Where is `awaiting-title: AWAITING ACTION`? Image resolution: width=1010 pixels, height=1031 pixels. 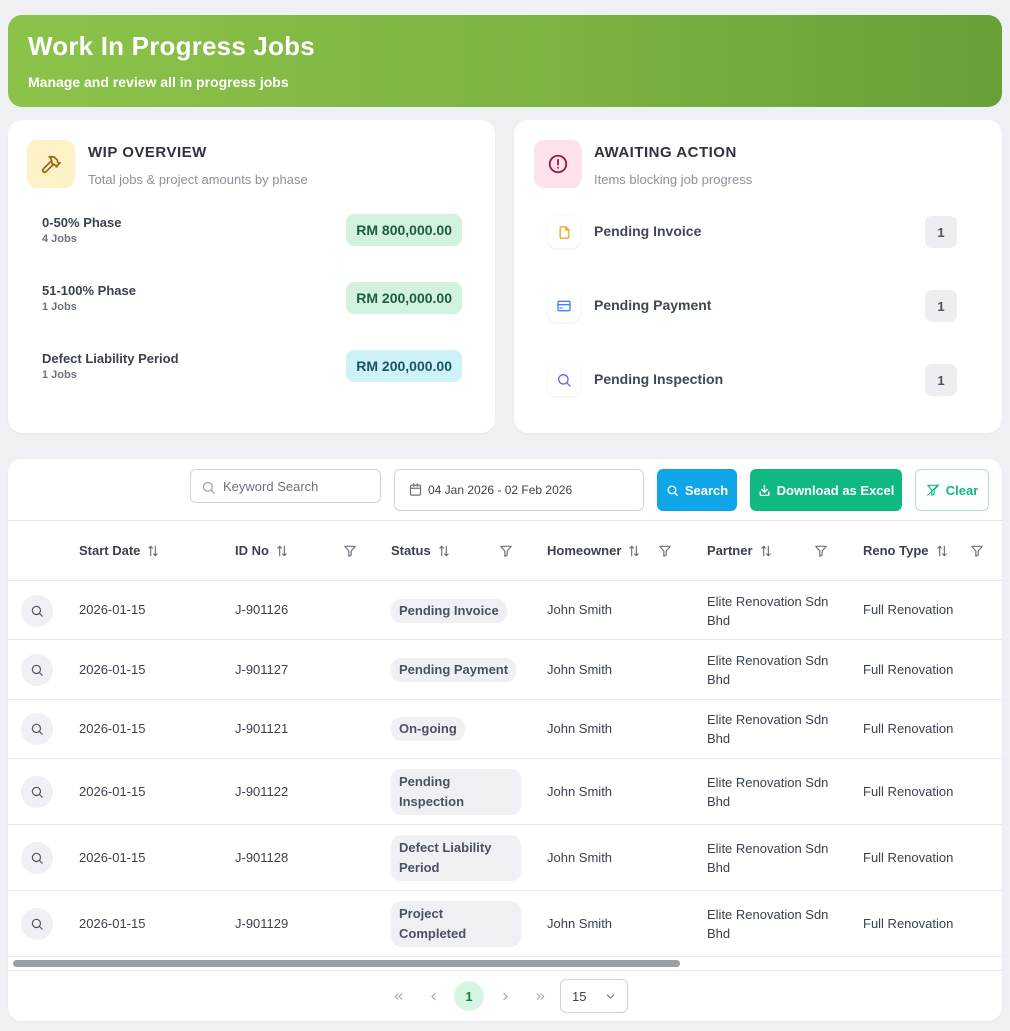
awaiting-title: AWAITING ACTION is located at coordinates (665, 152).